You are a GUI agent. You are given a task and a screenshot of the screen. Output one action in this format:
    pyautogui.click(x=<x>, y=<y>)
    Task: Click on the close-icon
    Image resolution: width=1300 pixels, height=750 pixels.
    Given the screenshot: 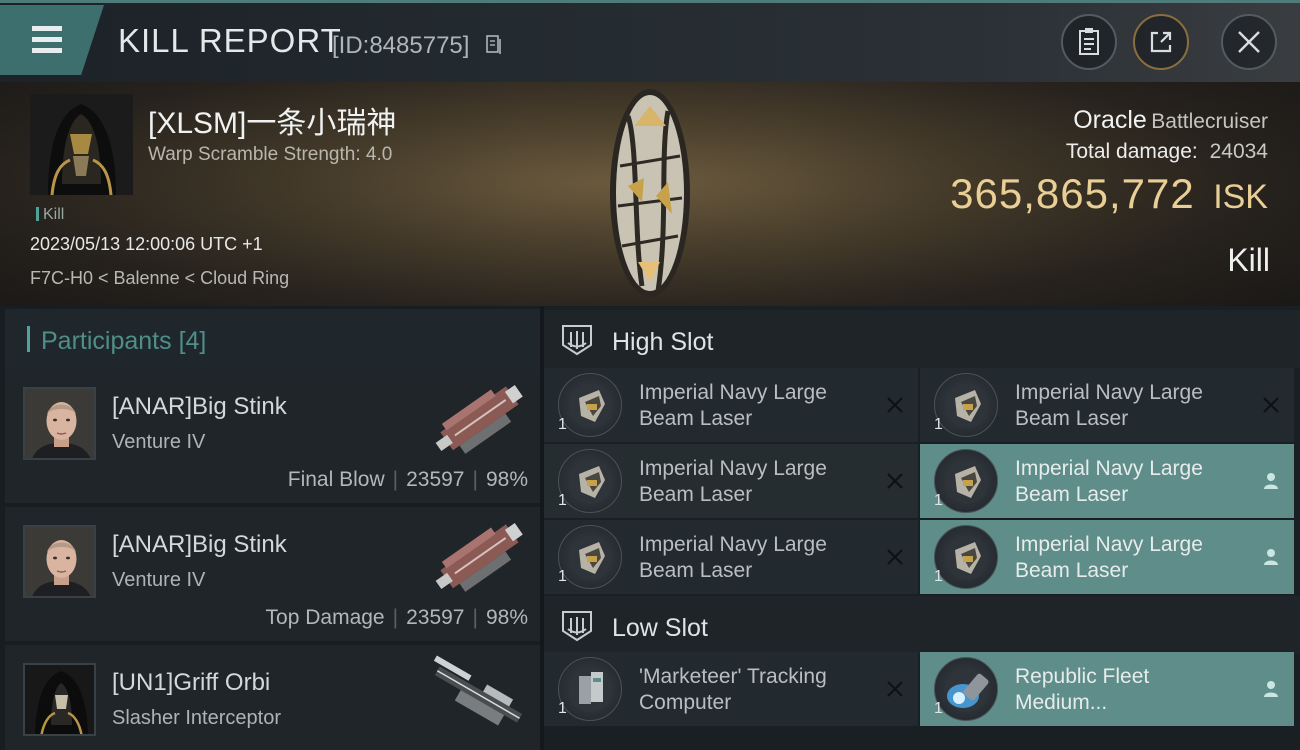 What is the action you would take?
    pyautogui.click(x=1249, y=42)
    